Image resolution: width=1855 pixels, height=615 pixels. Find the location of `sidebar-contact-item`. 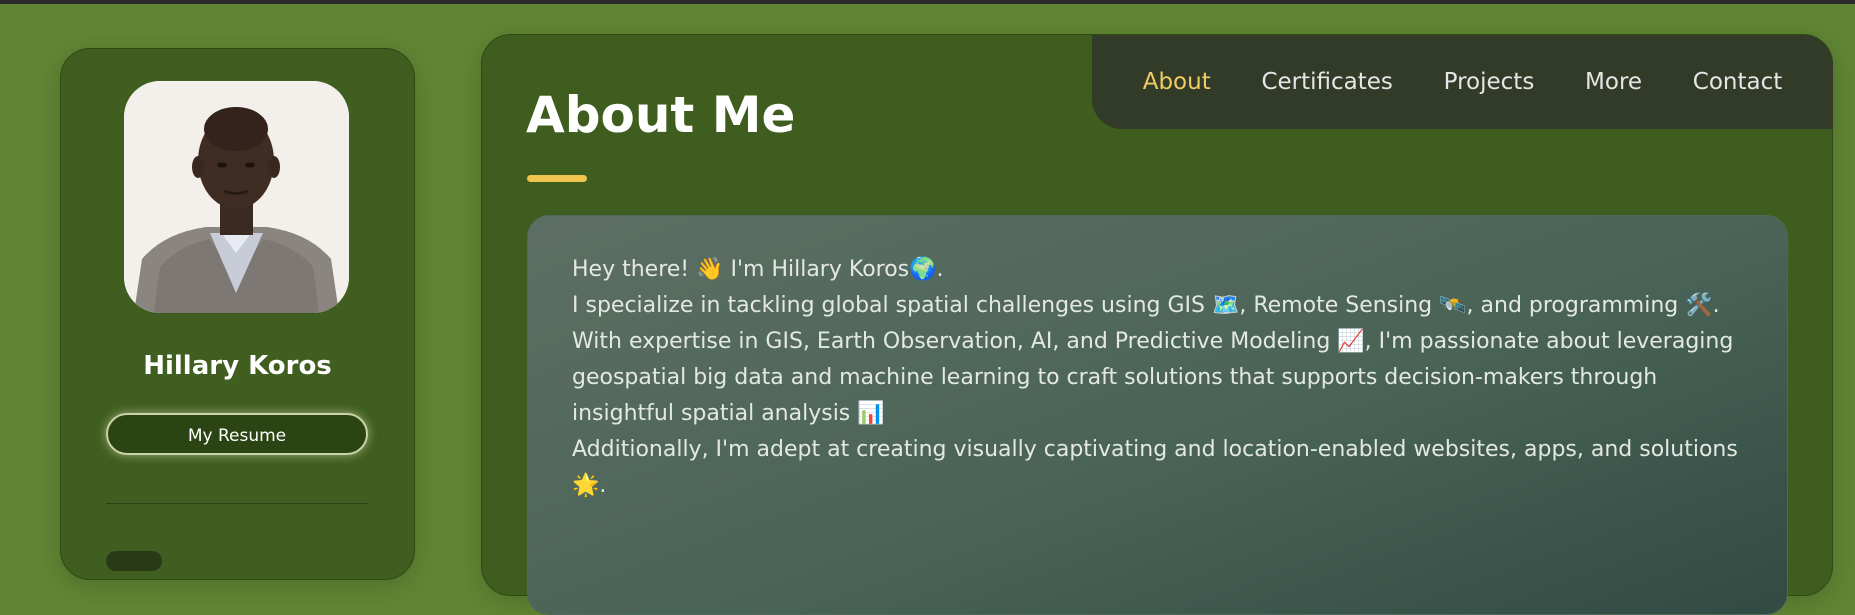

sidebar-contact-item is located at coordinates (134, 561).